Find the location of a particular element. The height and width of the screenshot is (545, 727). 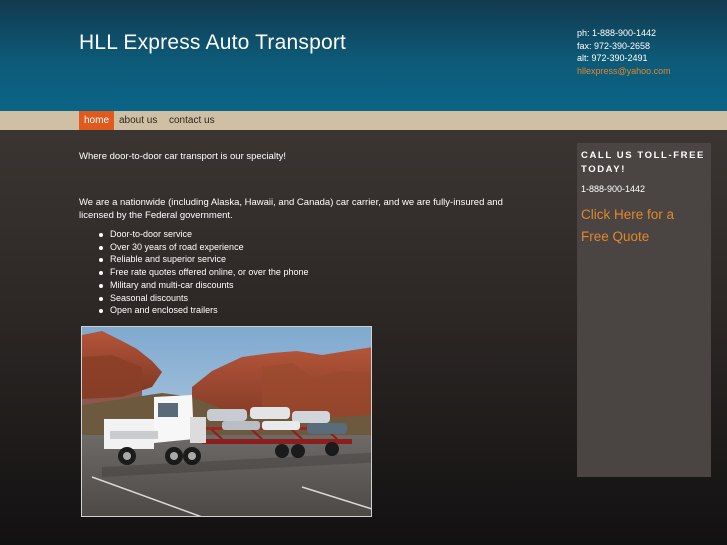

feature-item: Military and multi-car discounts is located at coordinates (311, 285).